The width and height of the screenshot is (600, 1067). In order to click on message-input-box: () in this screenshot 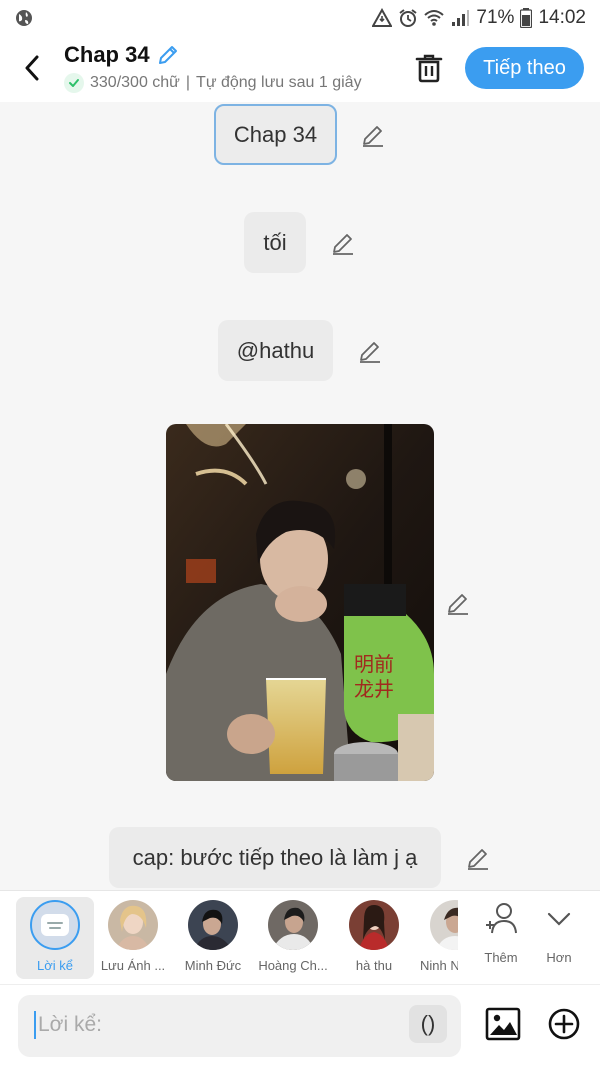, I will do `click(239, 1026)`.